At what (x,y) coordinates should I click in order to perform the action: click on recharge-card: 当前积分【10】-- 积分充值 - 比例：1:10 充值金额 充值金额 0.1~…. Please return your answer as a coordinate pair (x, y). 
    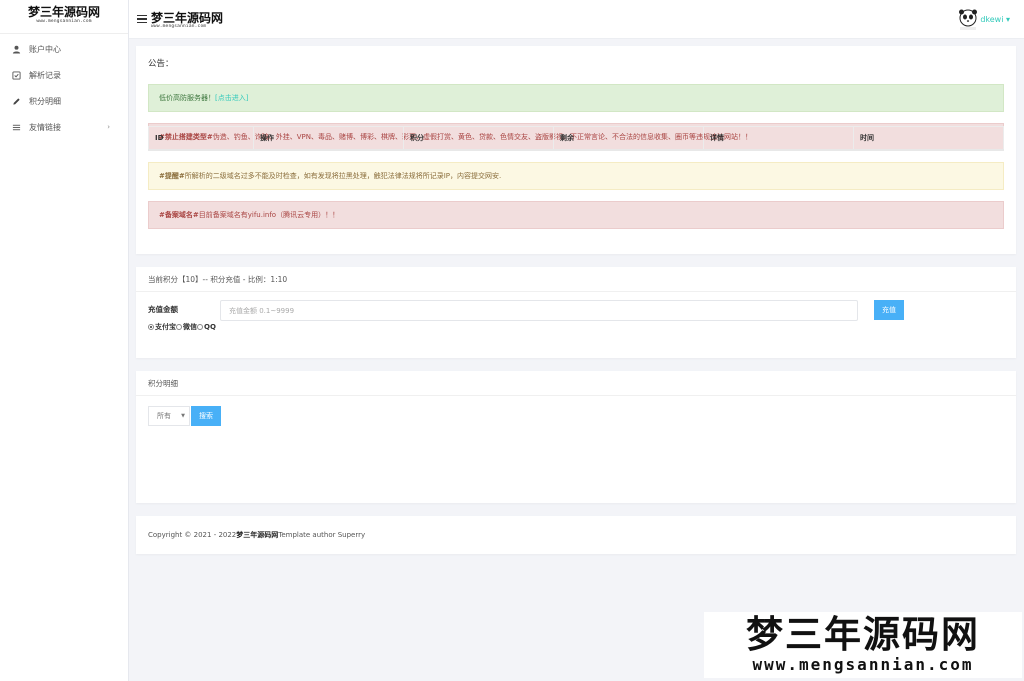
    Looking at the image, I should click on (576, 312).